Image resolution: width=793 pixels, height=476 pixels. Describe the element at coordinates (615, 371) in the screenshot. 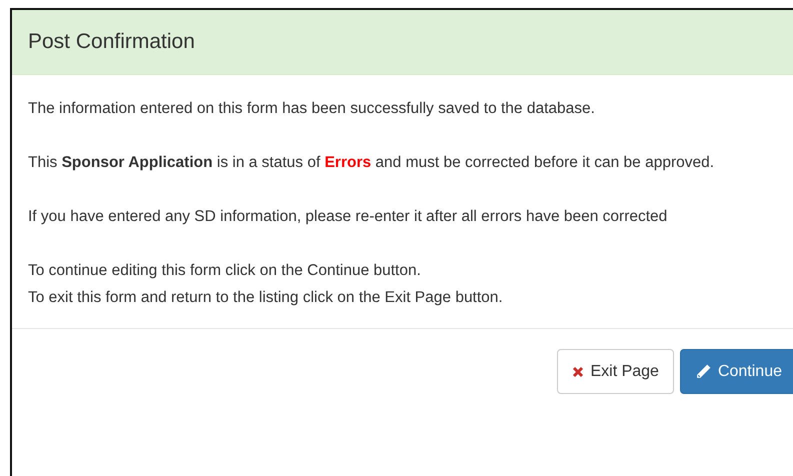

I see `exit-page-button: Exit Page` at that location.